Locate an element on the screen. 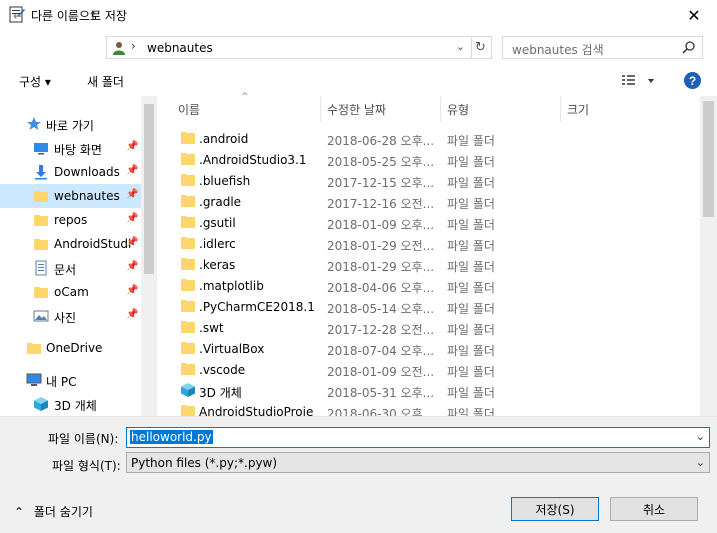  table-row: .keras 2018-01-29 오후... 파일 폴더 is located at coordinates (435, 264).